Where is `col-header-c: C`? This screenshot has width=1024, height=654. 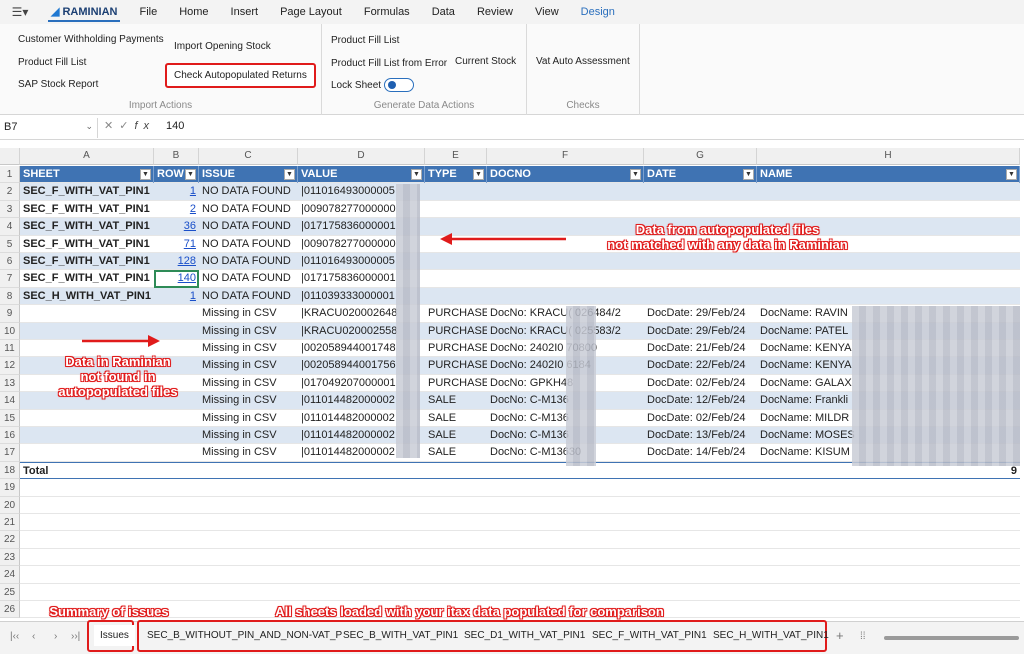 col-header-c: C is located at coordinates (248, 156).